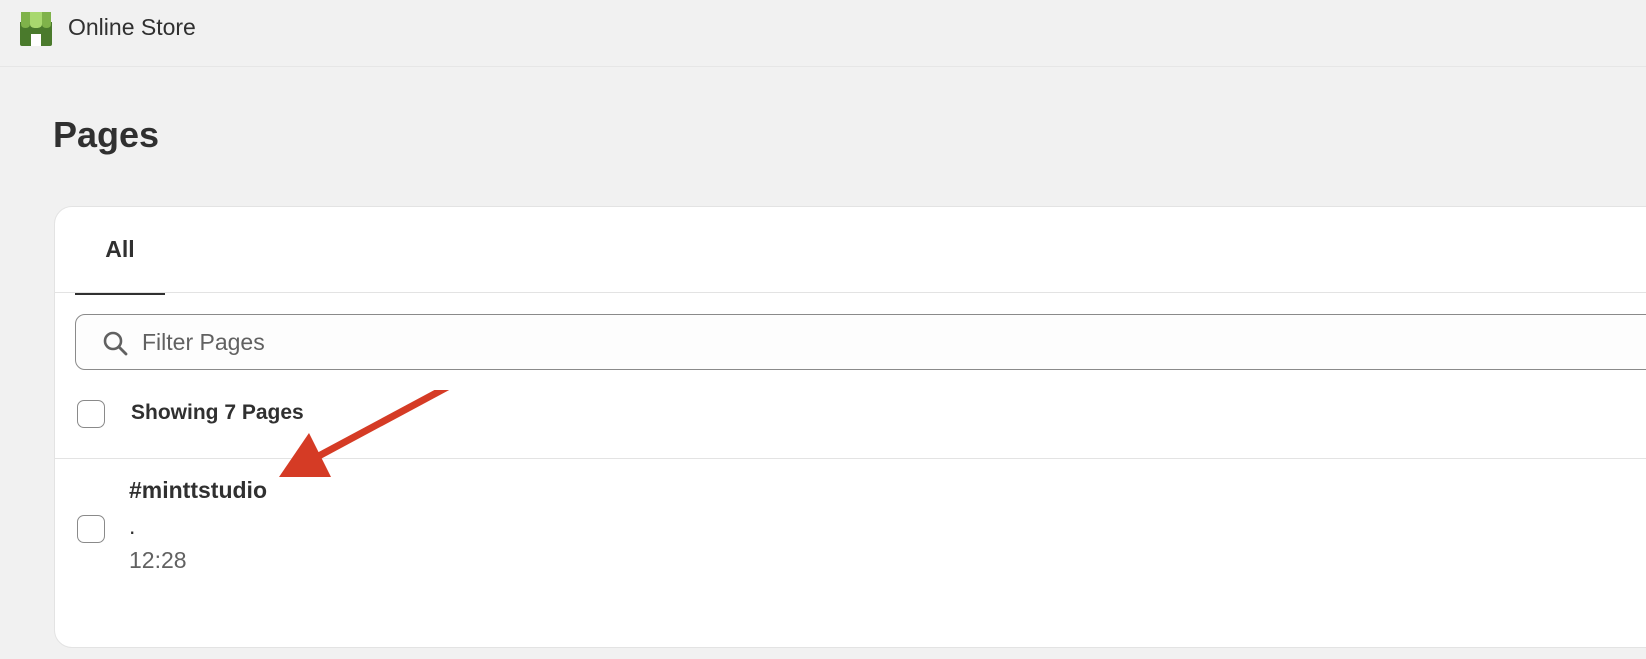 Image resolution: width=1646 pixels, height=659 pixels. What do you see at coordinates (823, 33) in the screenshot?
I see `top-bar: Online Store` at bounding box center [823, 33].